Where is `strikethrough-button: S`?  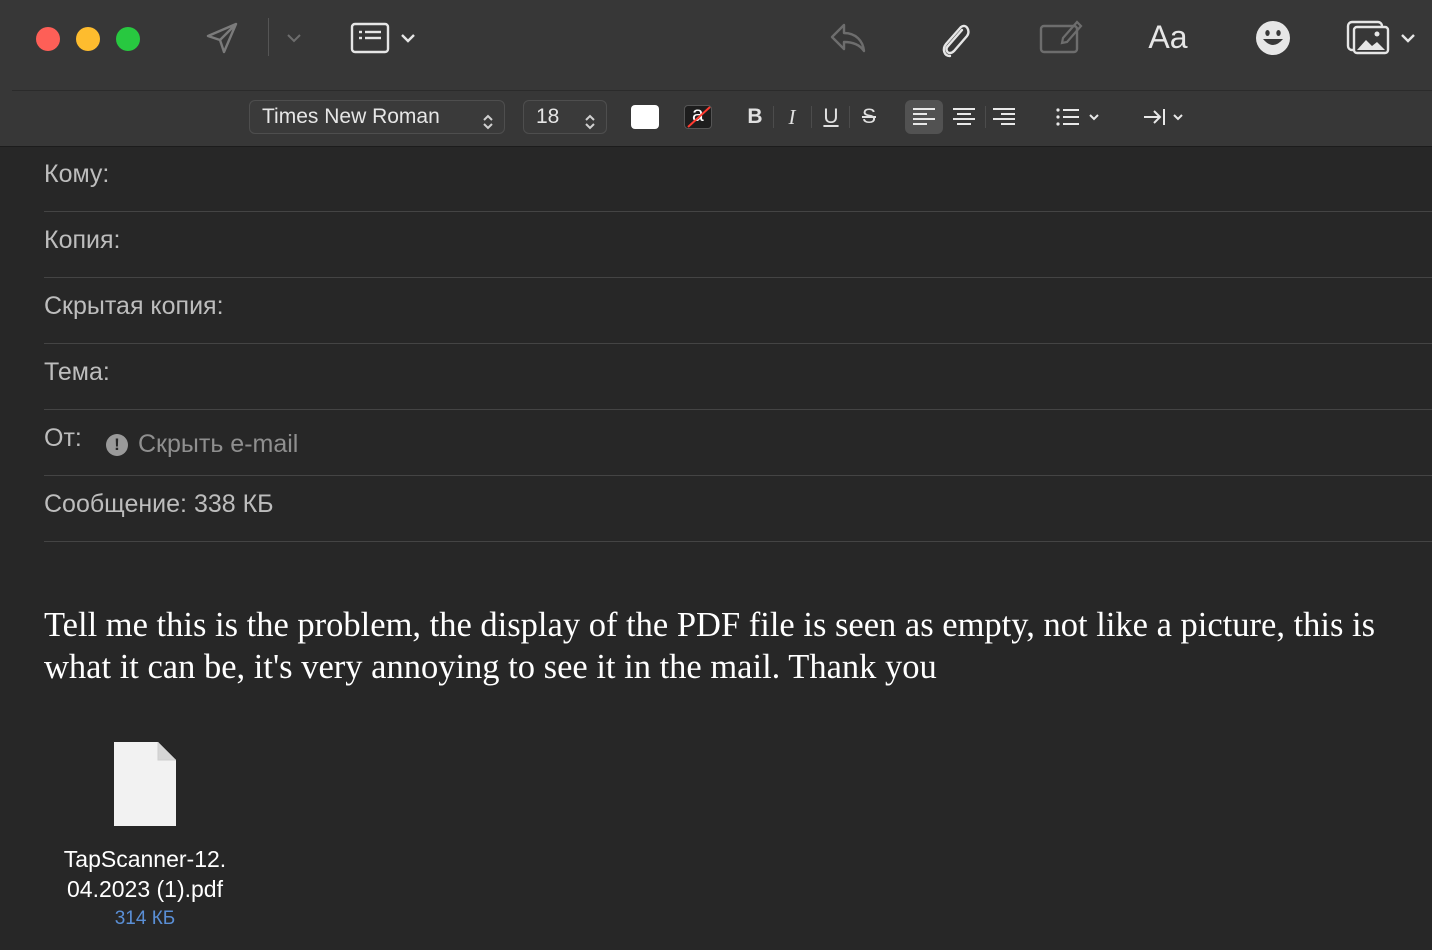 strikethrough-button: S is located at coordinates (869, 117).